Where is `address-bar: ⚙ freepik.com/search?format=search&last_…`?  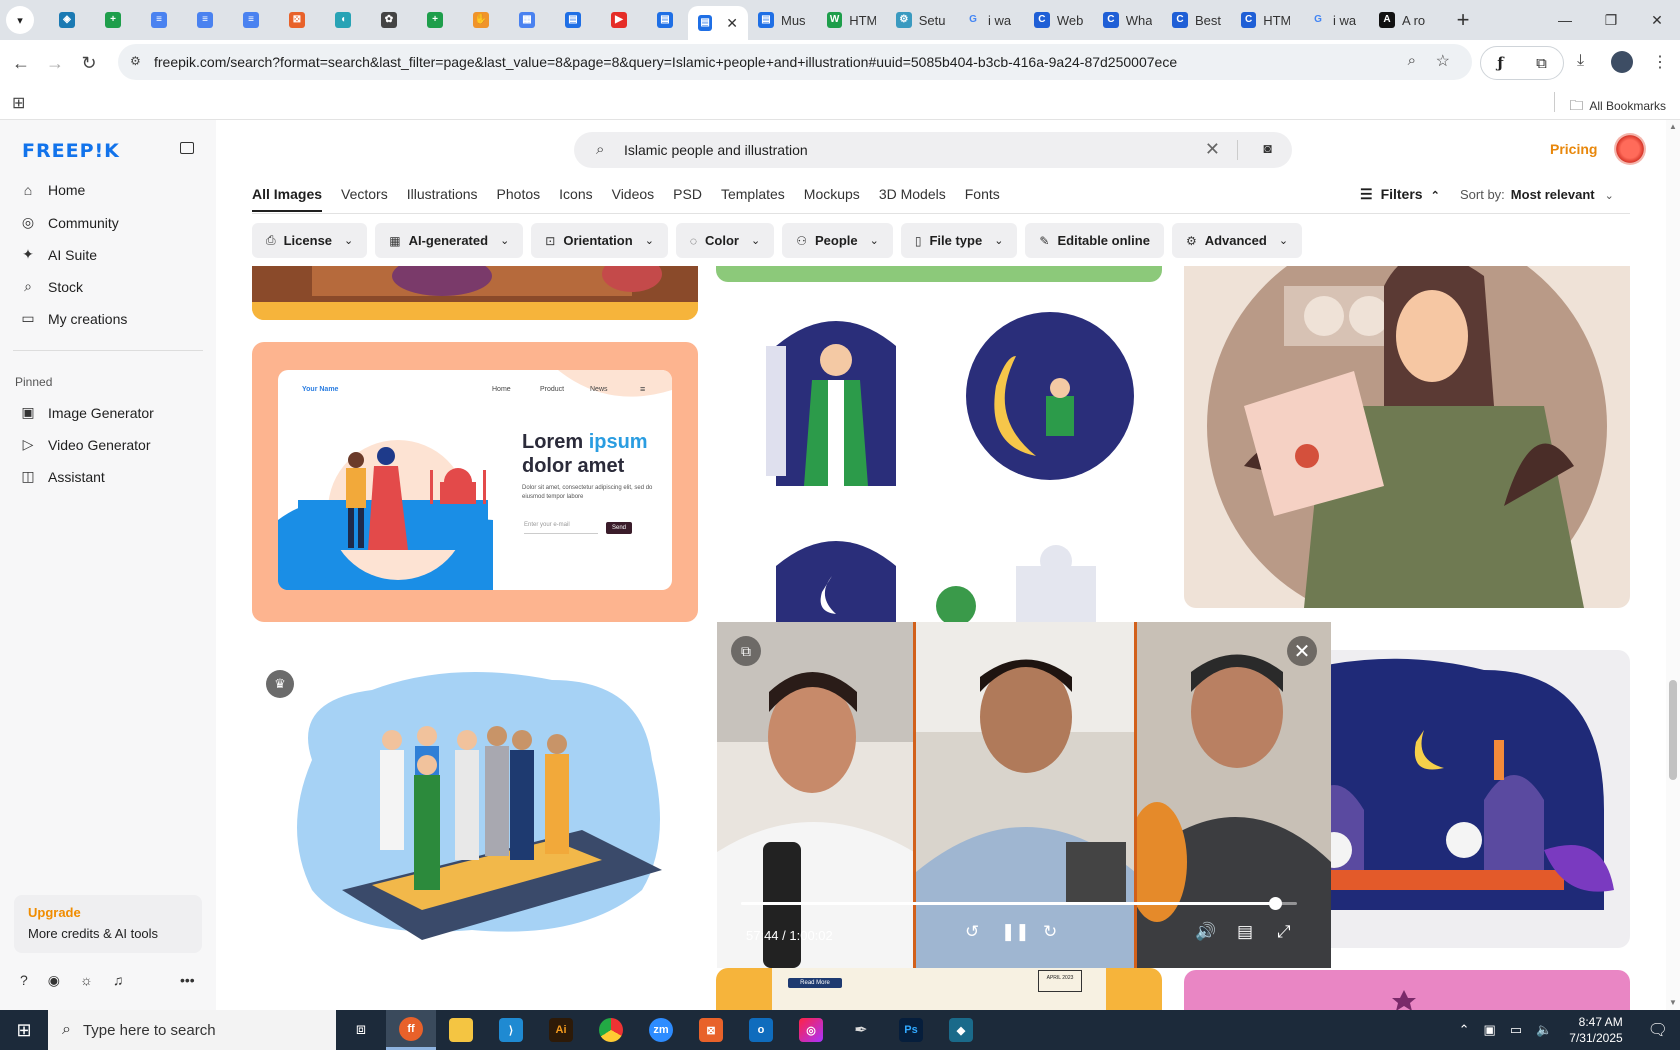
address-bar: ⚙ freepik.com/search?format=search&last_… is located at coordinates (795, 62).